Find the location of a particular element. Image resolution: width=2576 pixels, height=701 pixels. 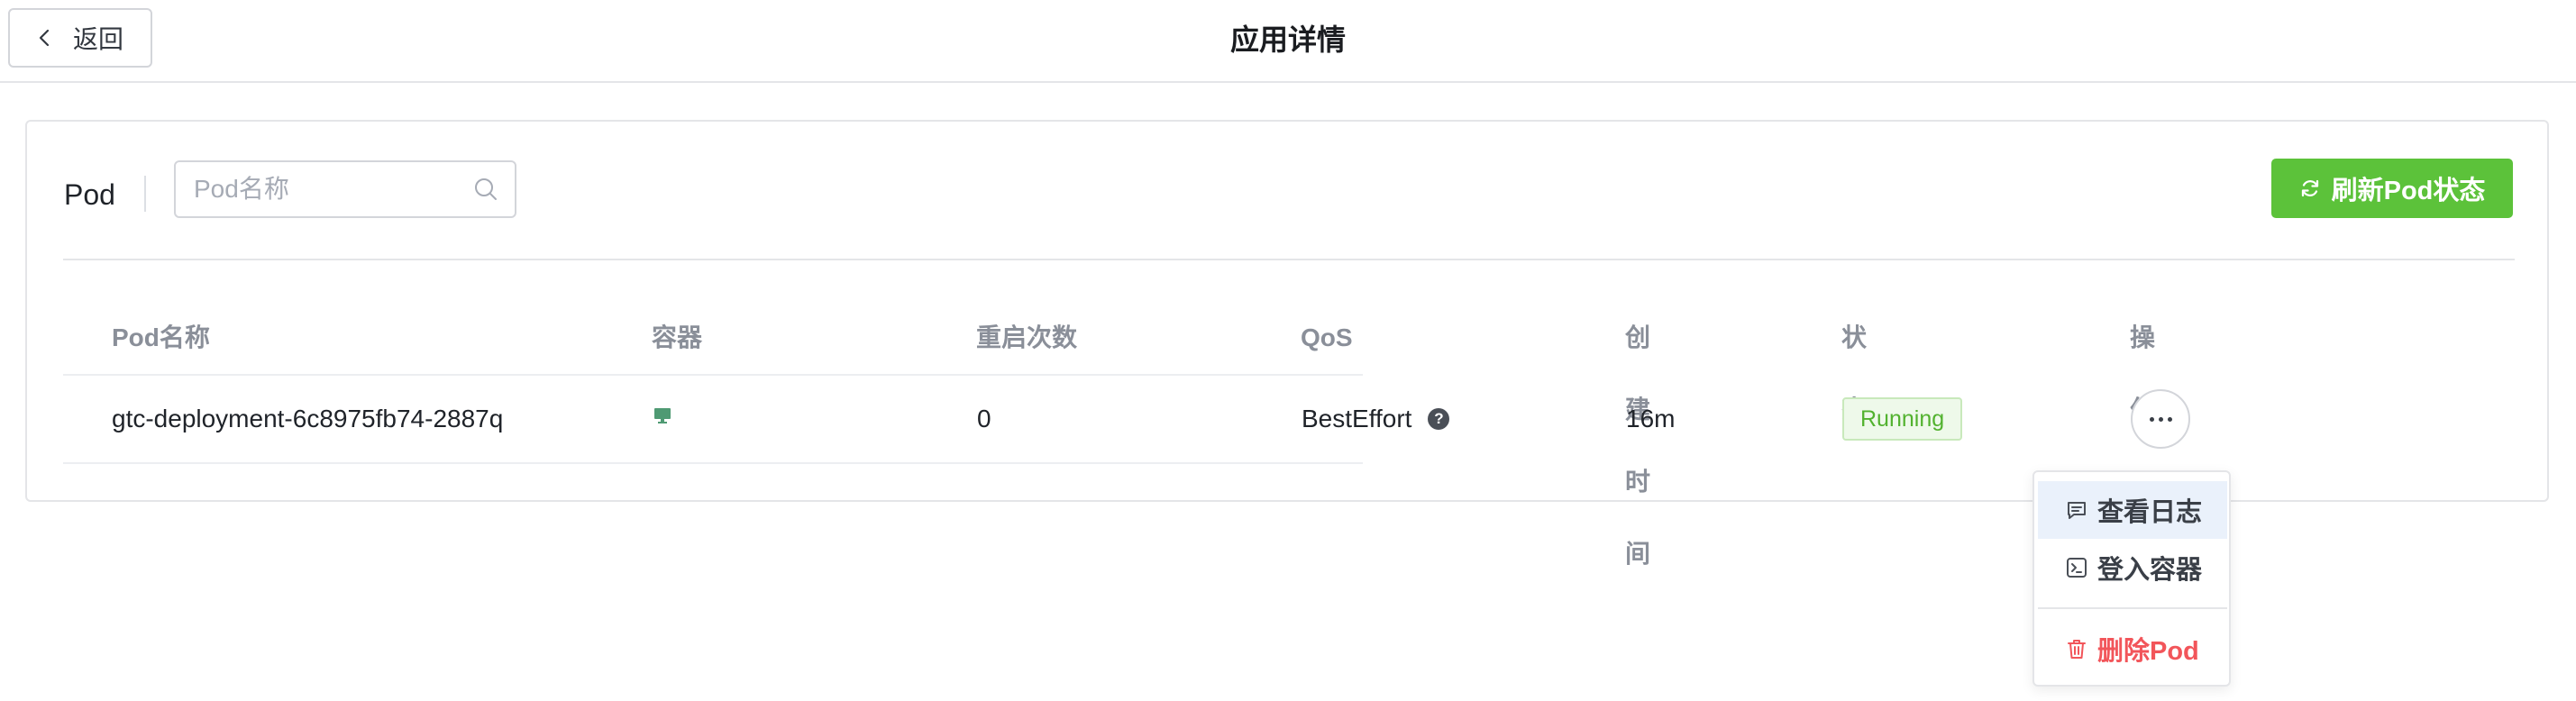

menu-divider is located at coordinates (2132, 608).